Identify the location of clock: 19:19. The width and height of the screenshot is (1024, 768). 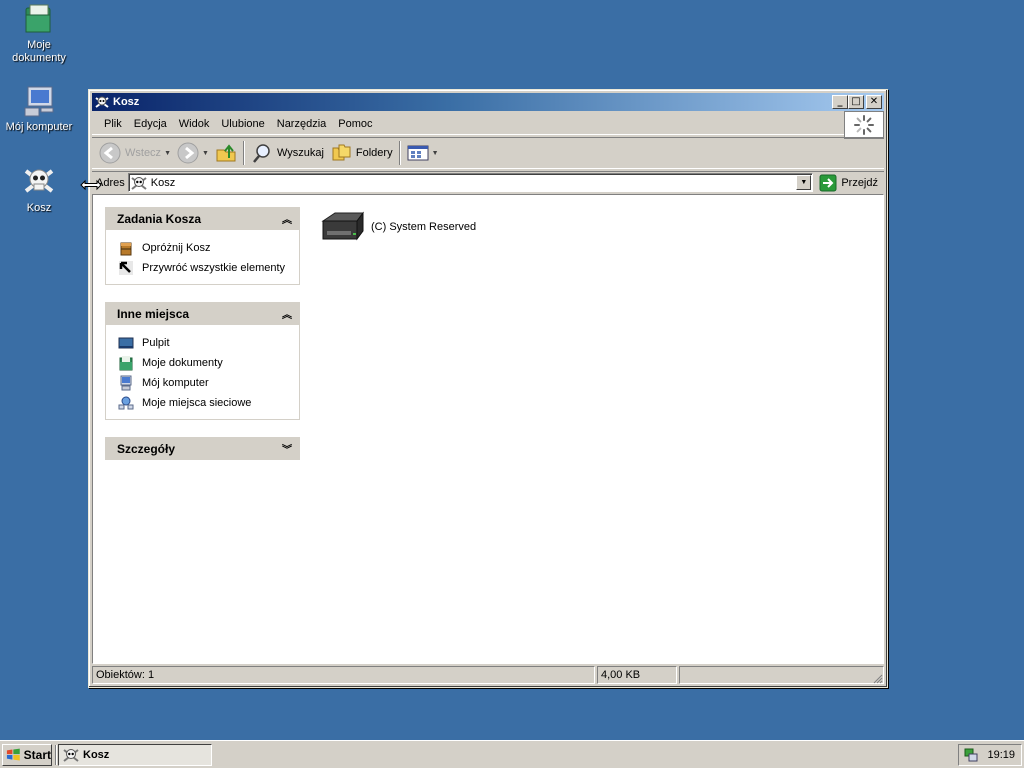
(1001, 755).